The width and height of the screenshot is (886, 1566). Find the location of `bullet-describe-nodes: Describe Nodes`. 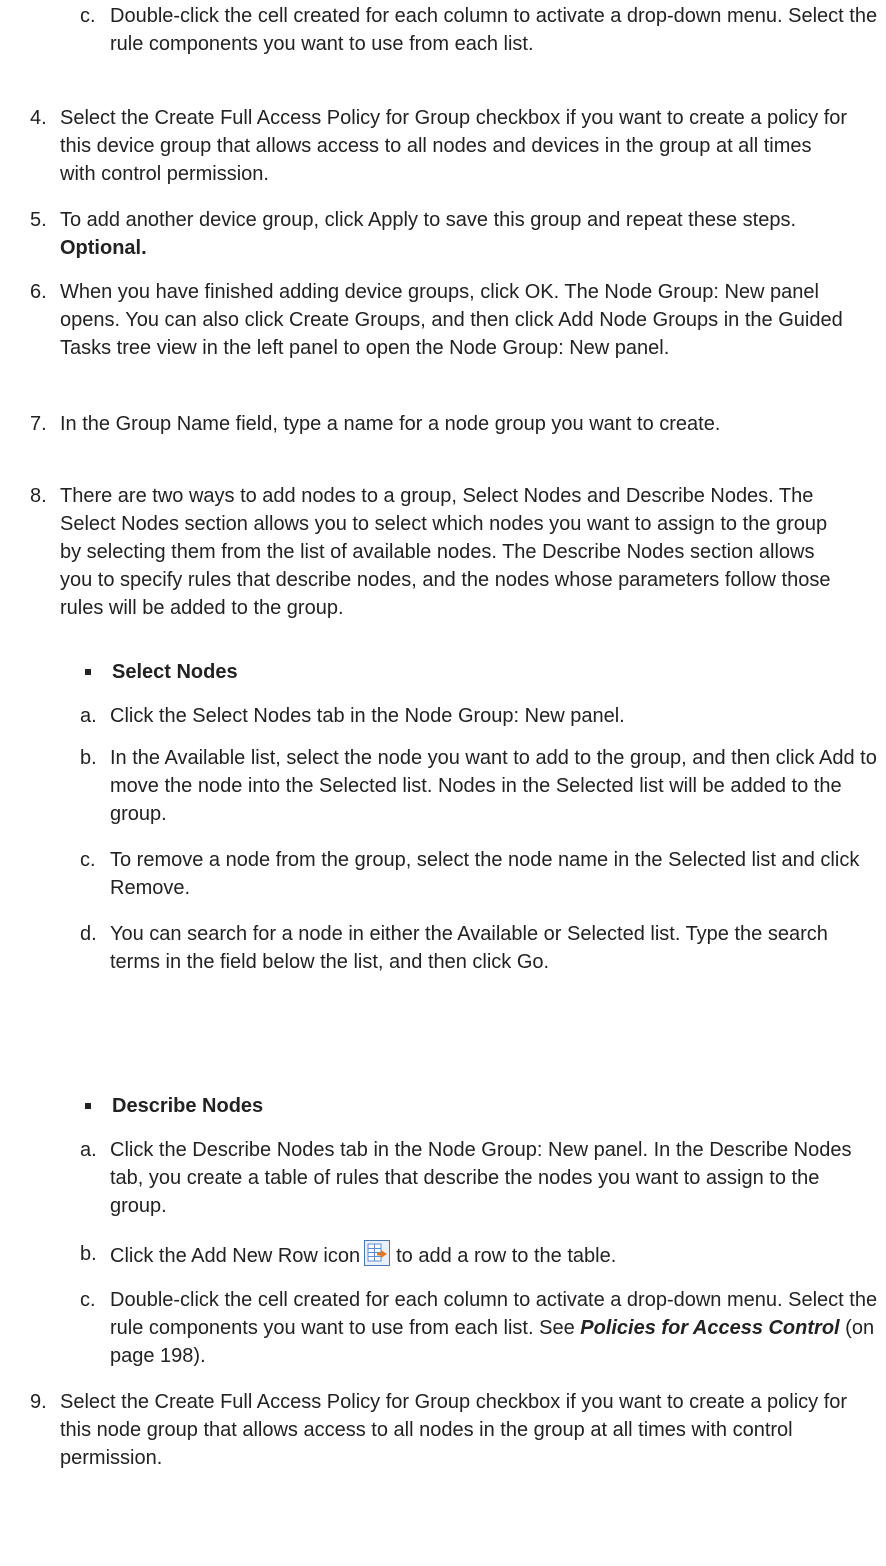

bullet-describe-nodes: Describe Nodes is located at coordinates (464, 1106).